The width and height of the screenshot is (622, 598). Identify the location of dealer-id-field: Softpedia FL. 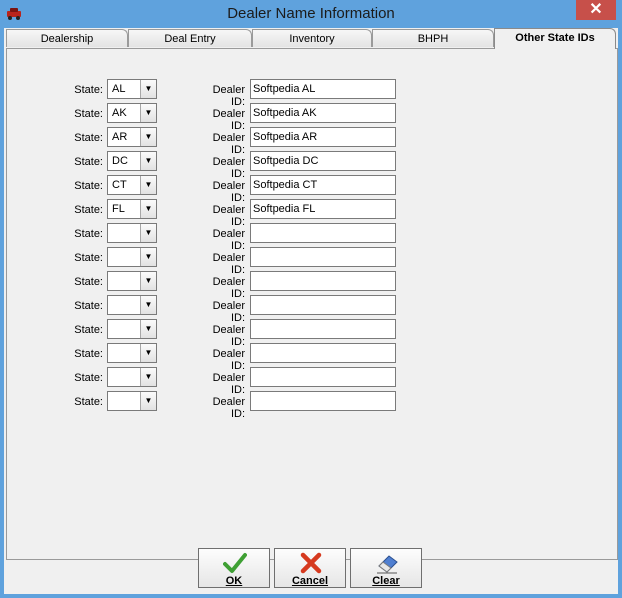
(323, 209).